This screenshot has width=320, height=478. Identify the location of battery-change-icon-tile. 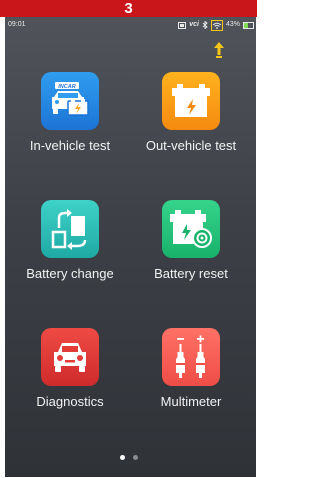
(70, 229).